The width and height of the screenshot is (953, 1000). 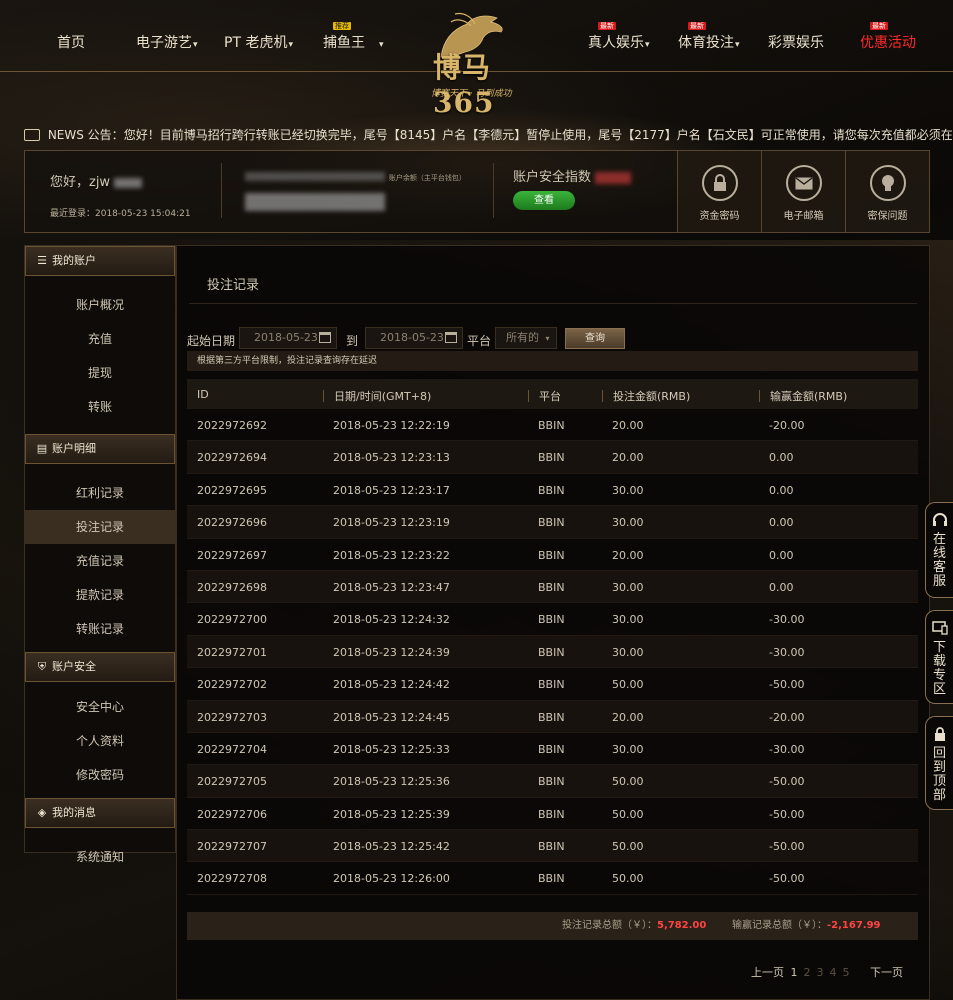 What do you see at coordinates (100, 339) in the screenshot?
I see `sidebar-item-deposit: 充值` at bounding box center [100, 339].